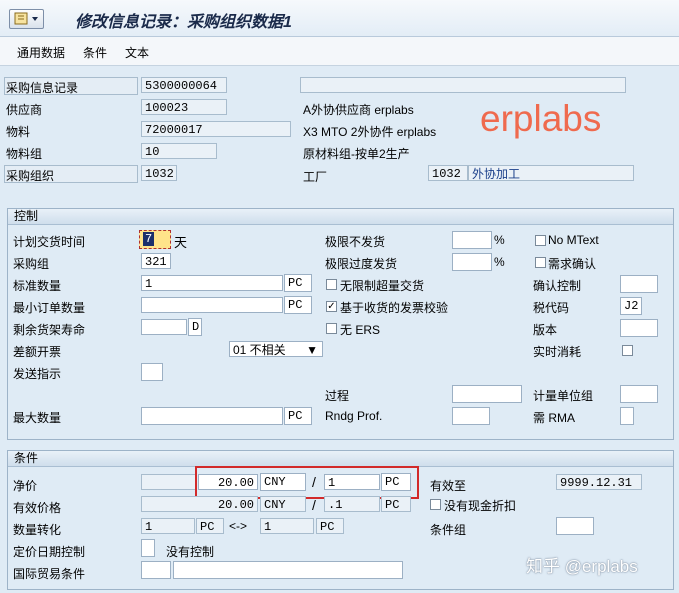 Image resolution: width=679 pixels, height=593 pixels. Describe the element at coordinates (216, 129) in the screenshot. I see `material-field: 72000017` at that location.